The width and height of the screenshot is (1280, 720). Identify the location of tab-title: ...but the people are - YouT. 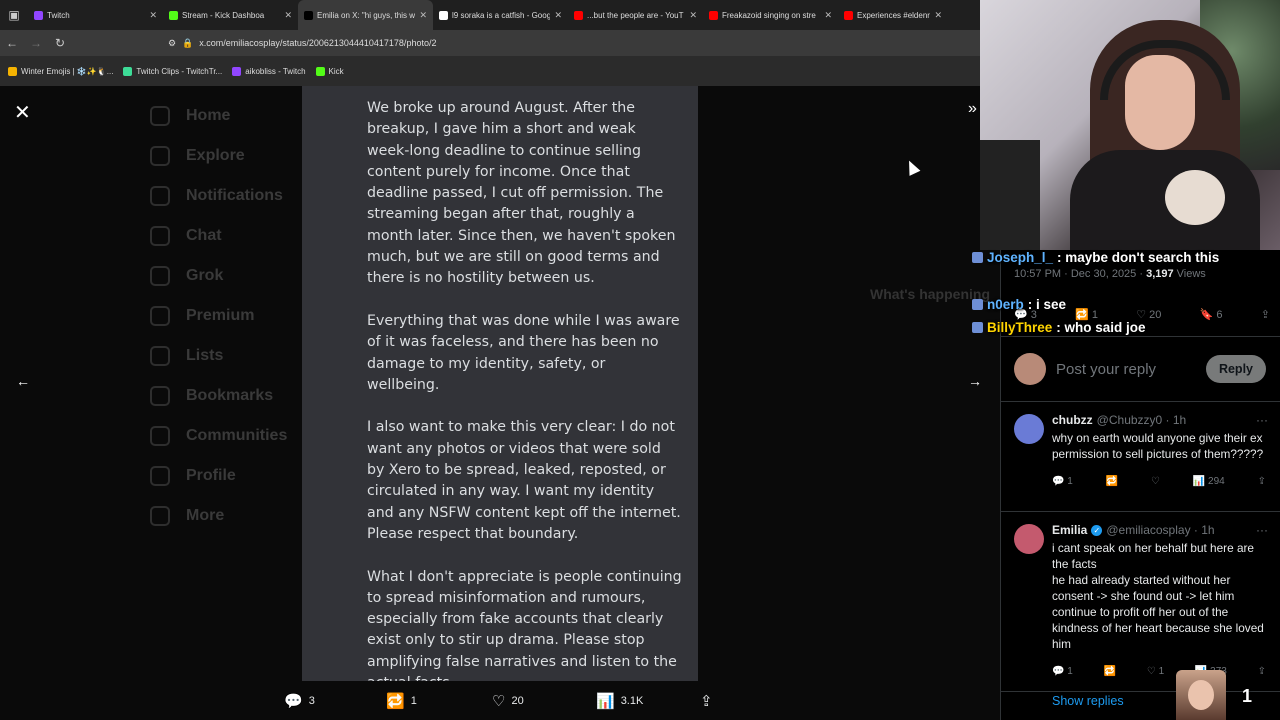
(635, 15).